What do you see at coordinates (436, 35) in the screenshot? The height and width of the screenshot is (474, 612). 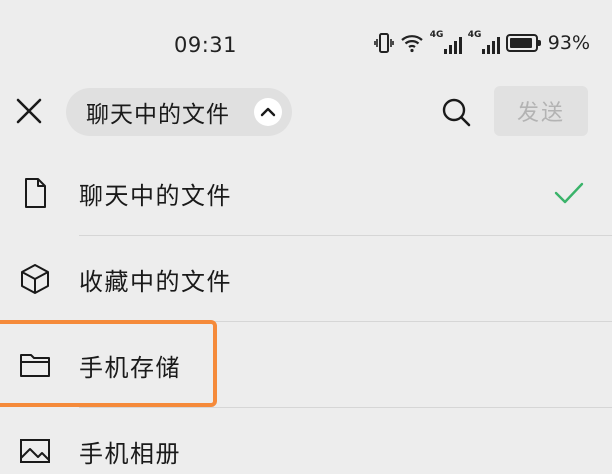 I see `network-type-1: 4G` at bounding box center [436, 35].